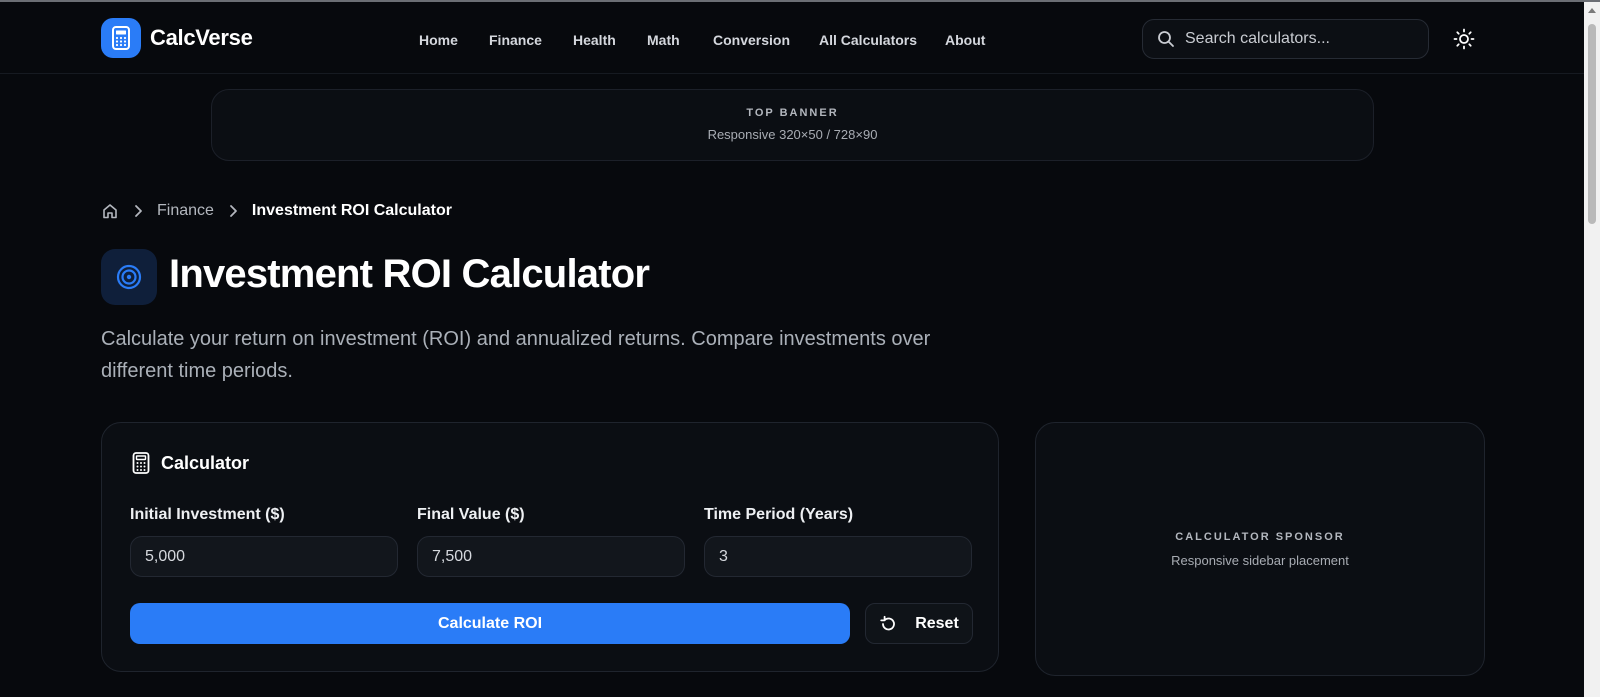 The width and height of the screenshot is (1600, 697). What do you see at coordinates (1260, 560) in the screenshot?
I see `sponsor-subtitle: Responsive sidebar placement` at bounding box center [1260, 560].